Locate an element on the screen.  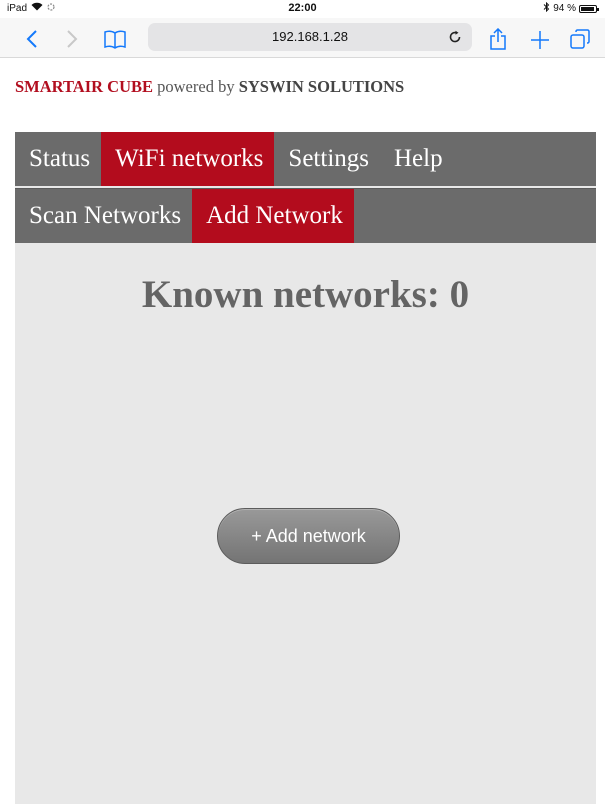
battery-percent: 94 % is located at coordinates (564, 8).